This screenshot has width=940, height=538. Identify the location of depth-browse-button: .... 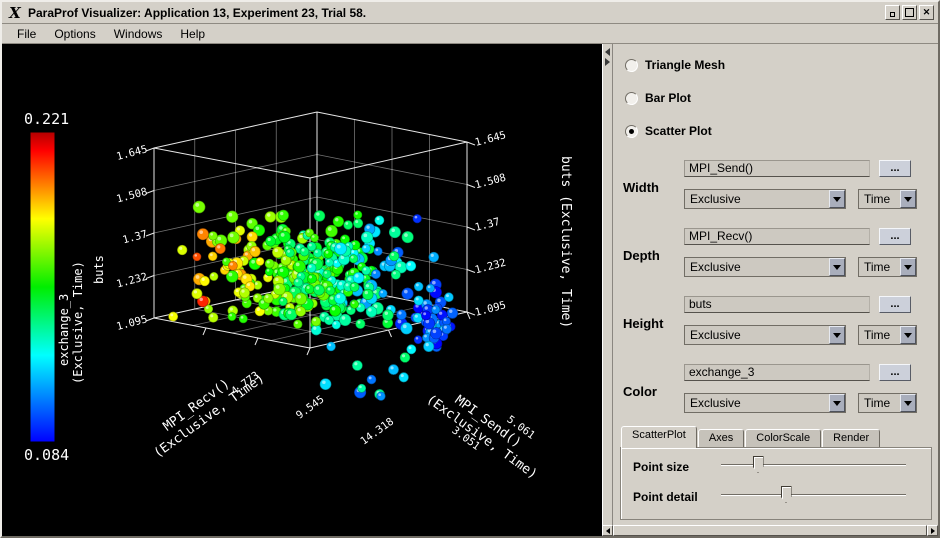
(895, 236).